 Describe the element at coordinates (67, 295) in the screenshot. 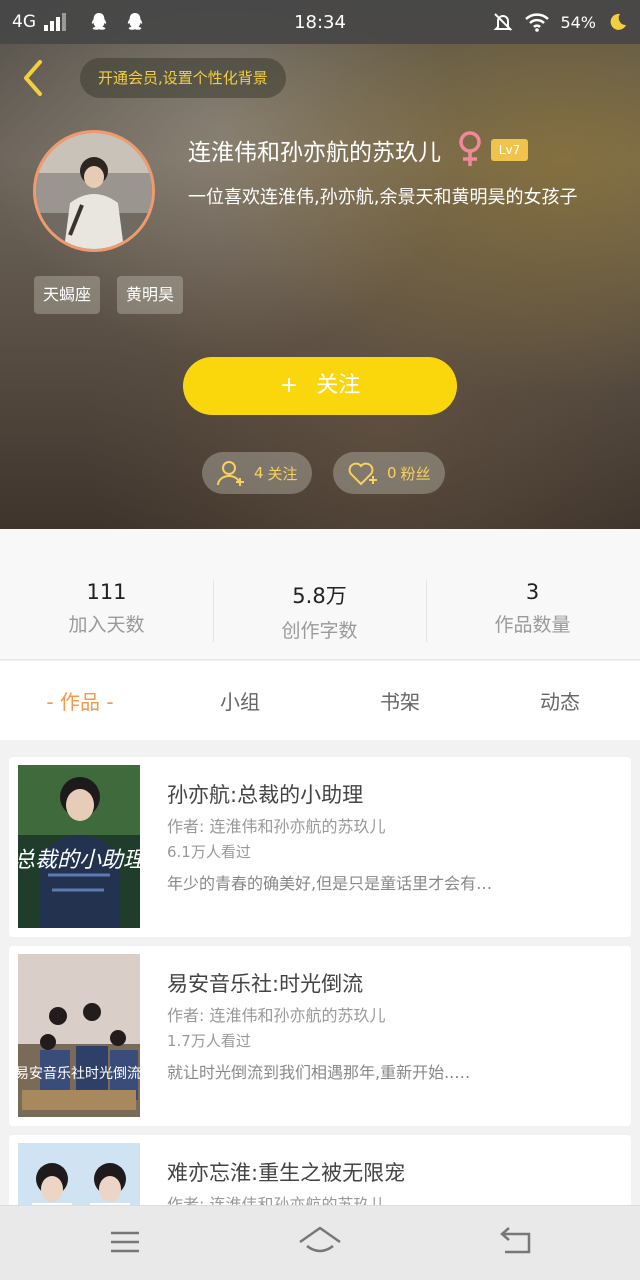

I see `tag-zodiac: 天蝎座` at that location.